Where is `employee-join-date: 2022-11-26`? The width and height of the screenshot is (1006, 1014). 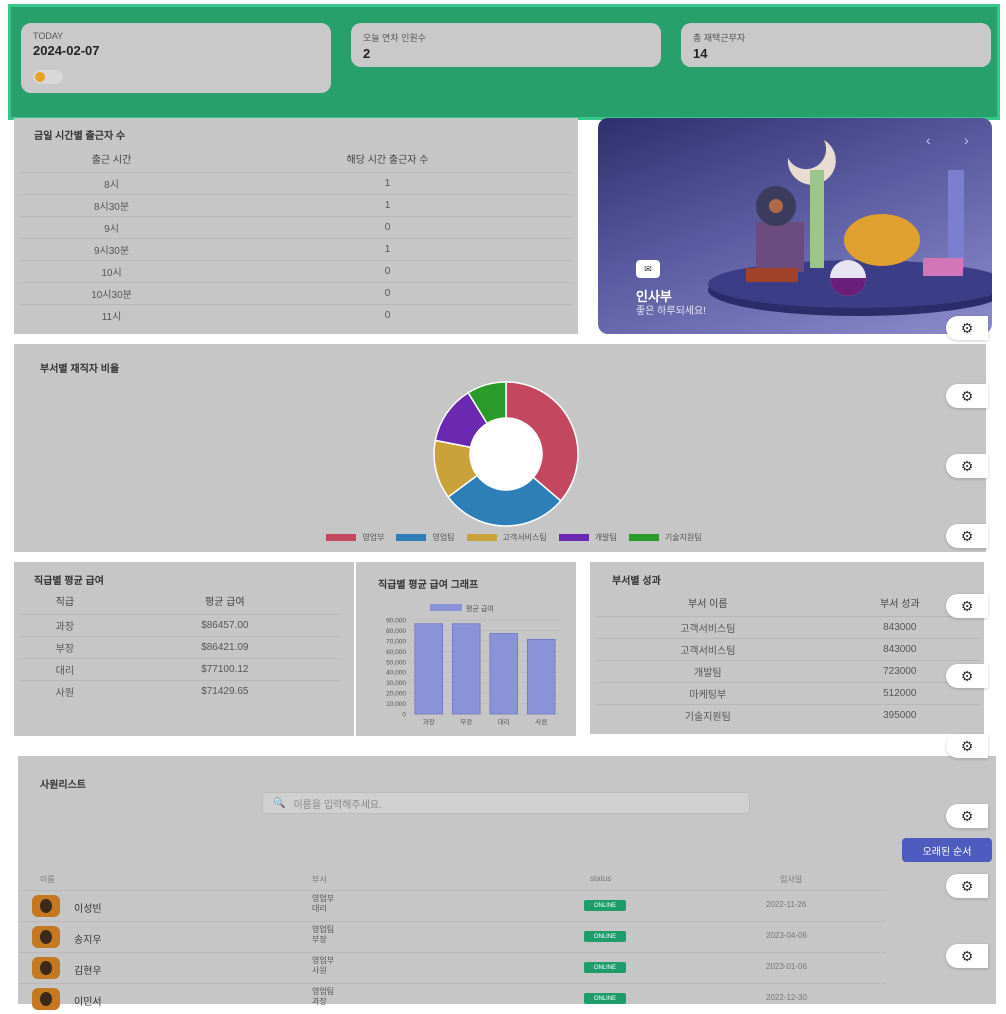
employee-join-date: 2022-11-26 is located at coordinates (786, 904).